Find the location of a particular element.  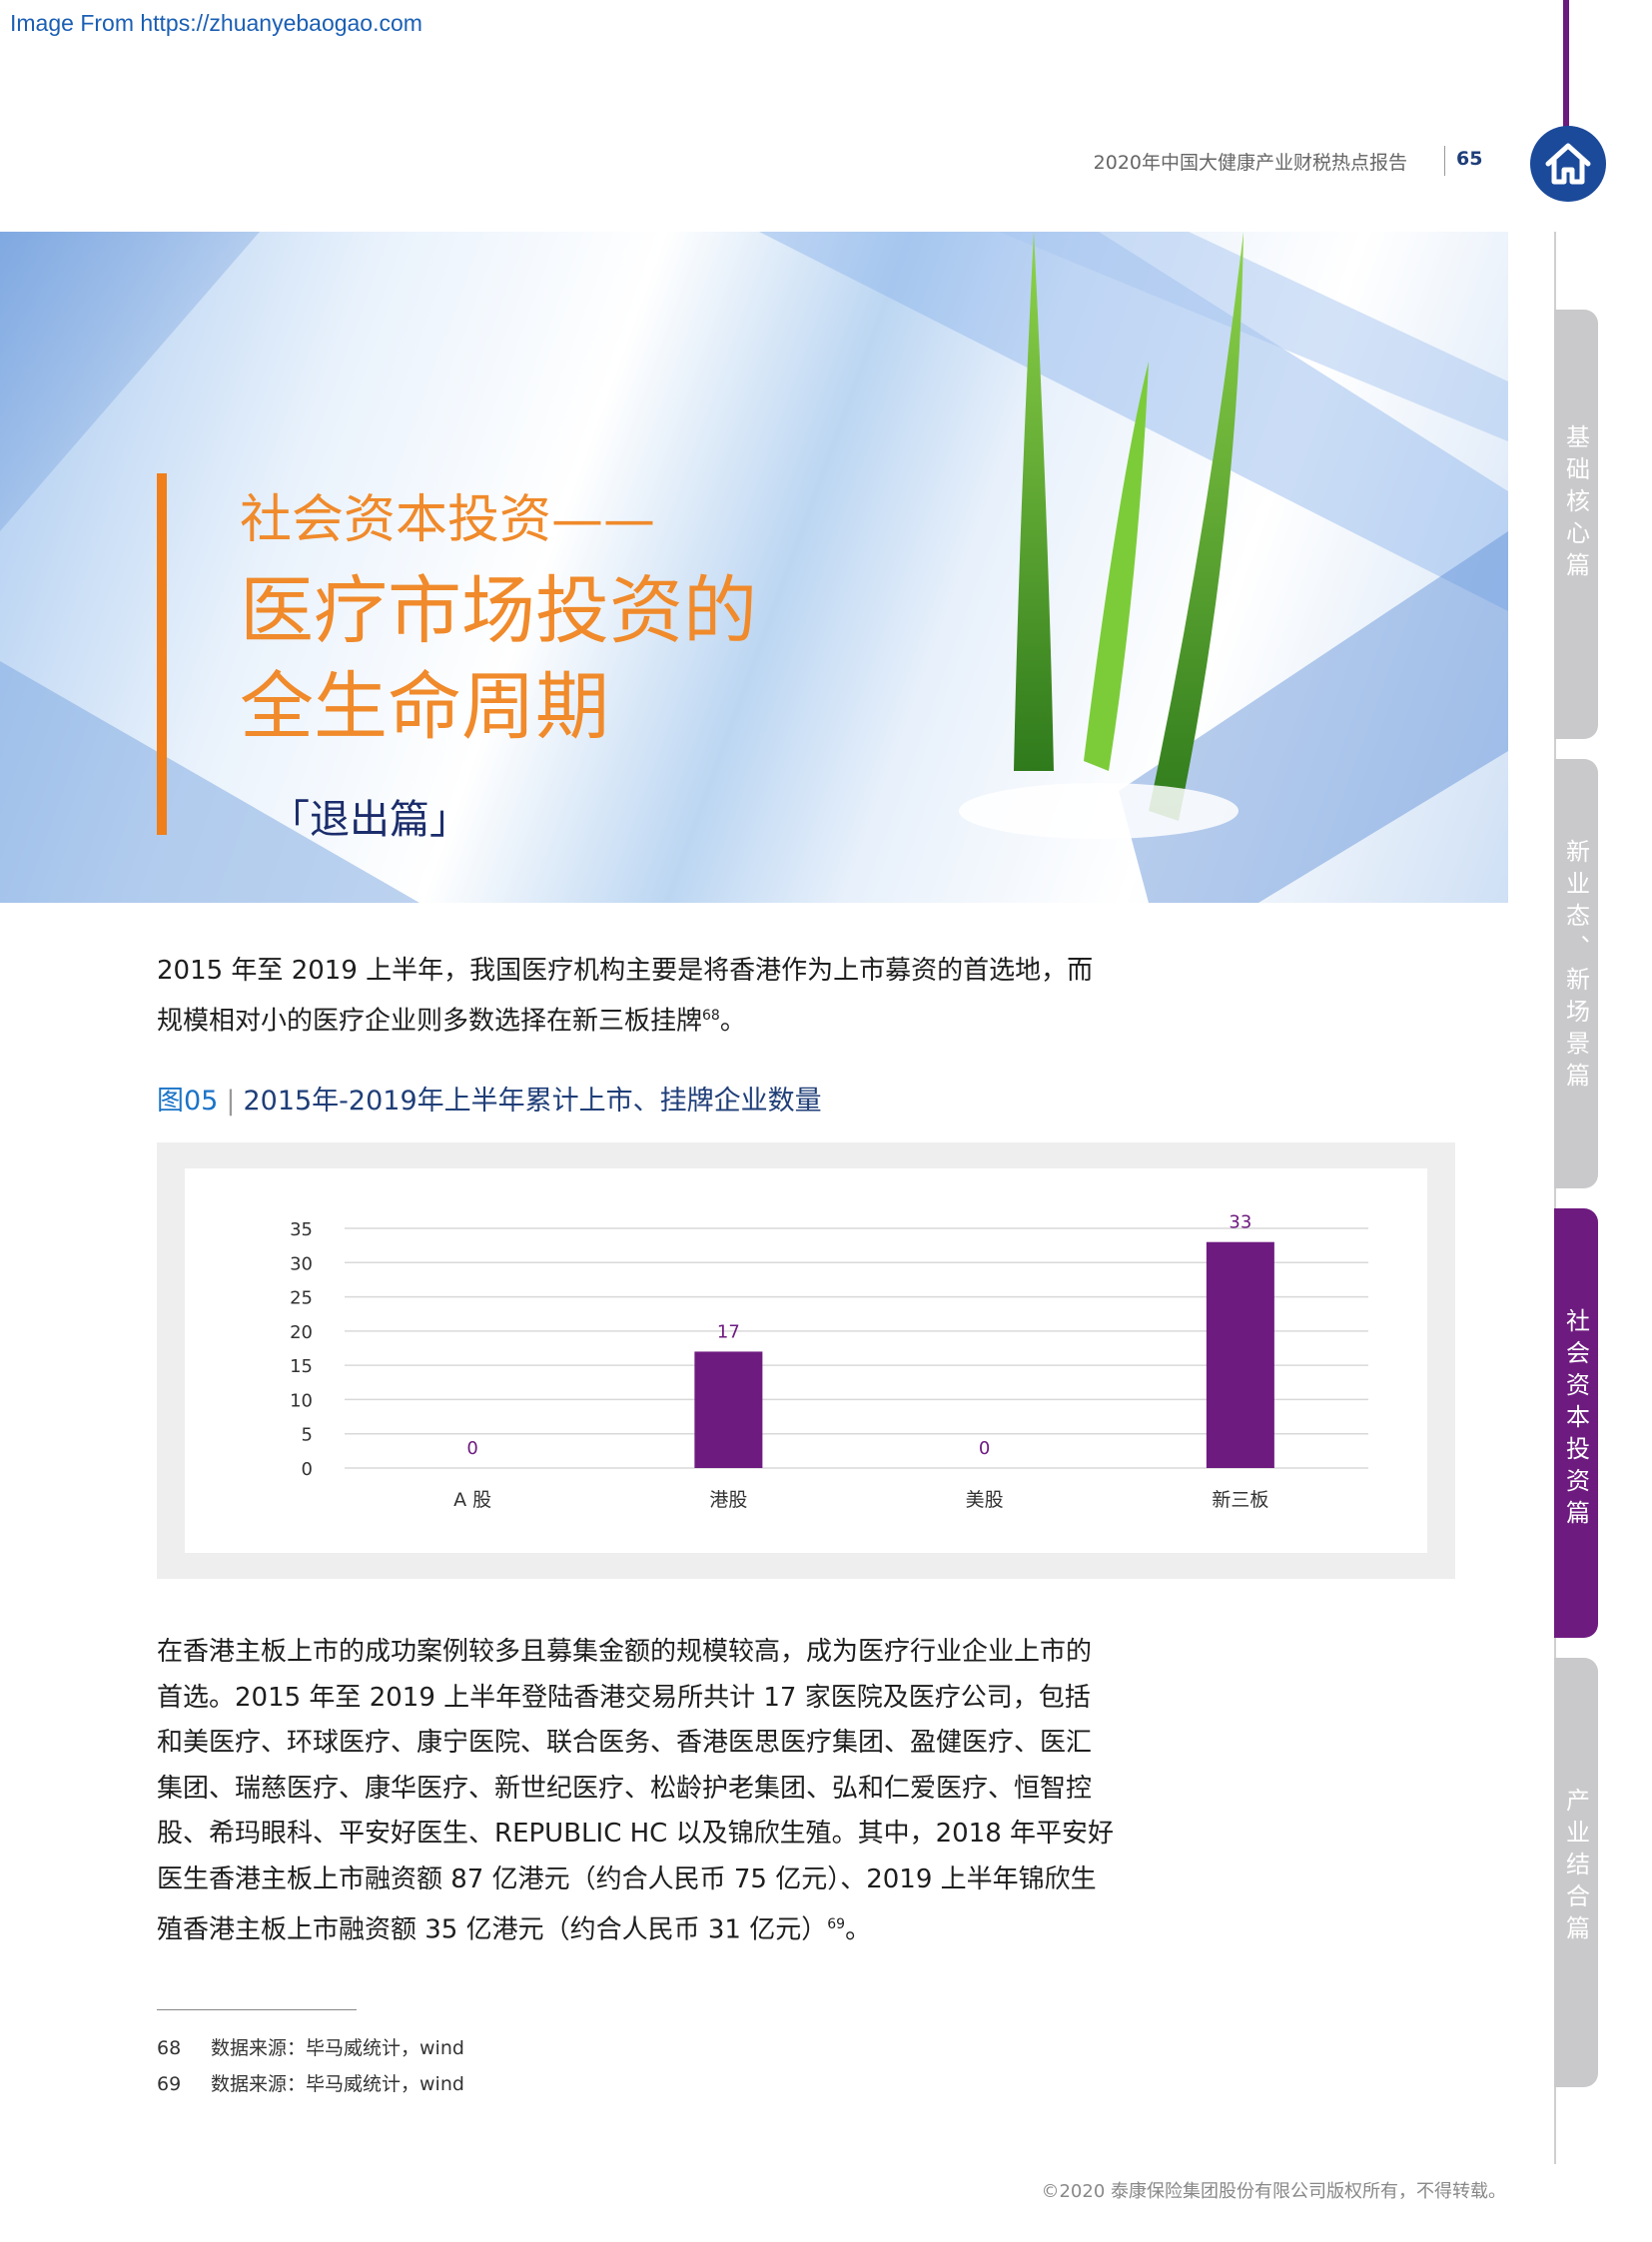

side-tab-industry: 产业结合篇 is located at coordinates (1576, 1872).